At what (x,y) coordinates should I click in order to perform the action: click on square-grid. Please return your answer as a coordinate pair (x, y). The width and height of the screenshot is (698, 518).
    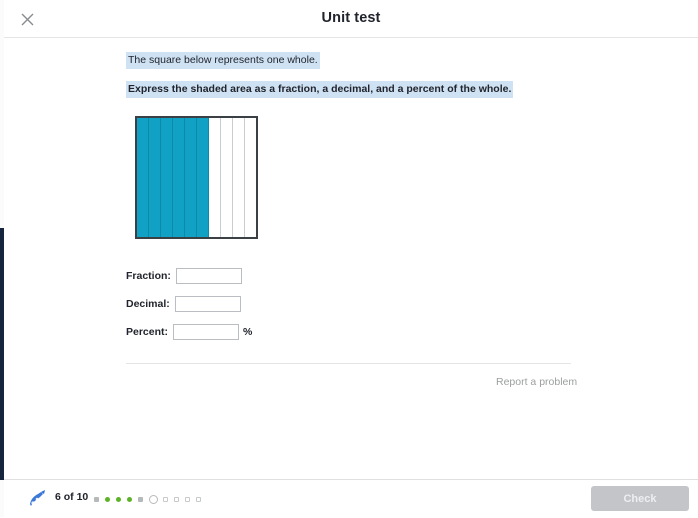
    Looking at the image, I should click on (196, 177).